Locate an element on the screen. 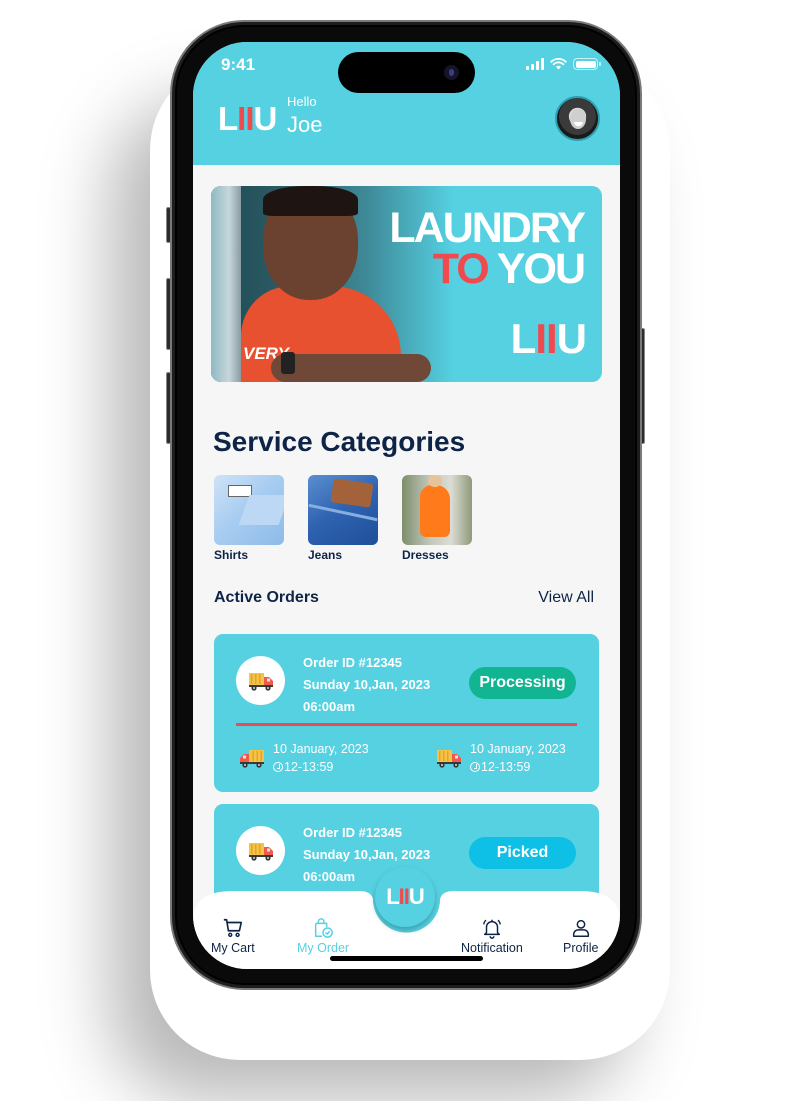  category-label: Jeans is located at coordinates (325, 555).